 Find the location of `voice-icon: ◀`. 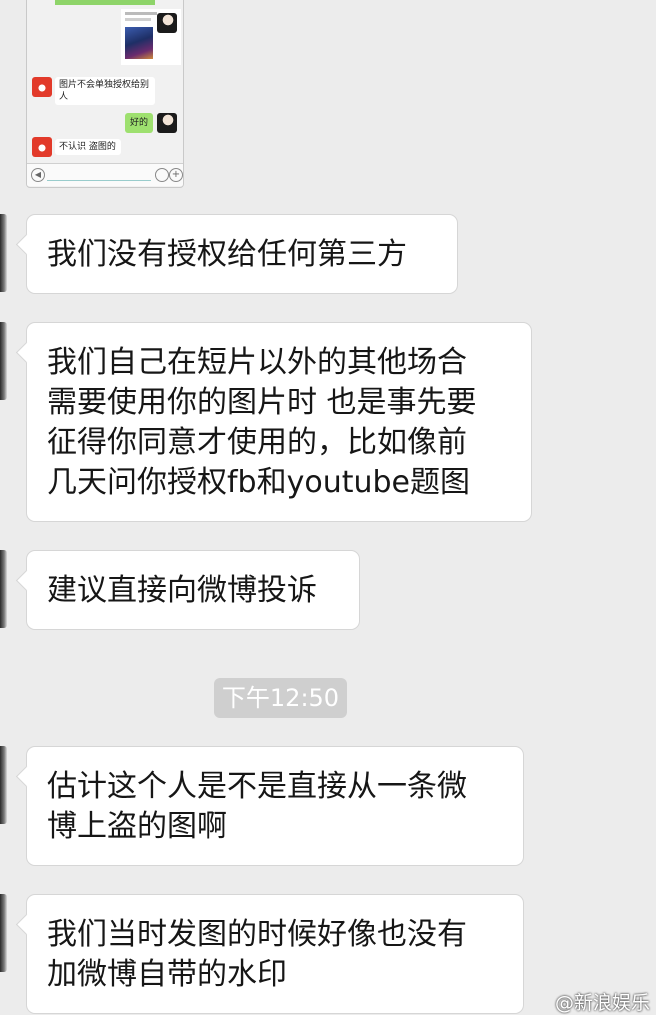

voice-icon: ◀ is located at coordinates (38, 175).